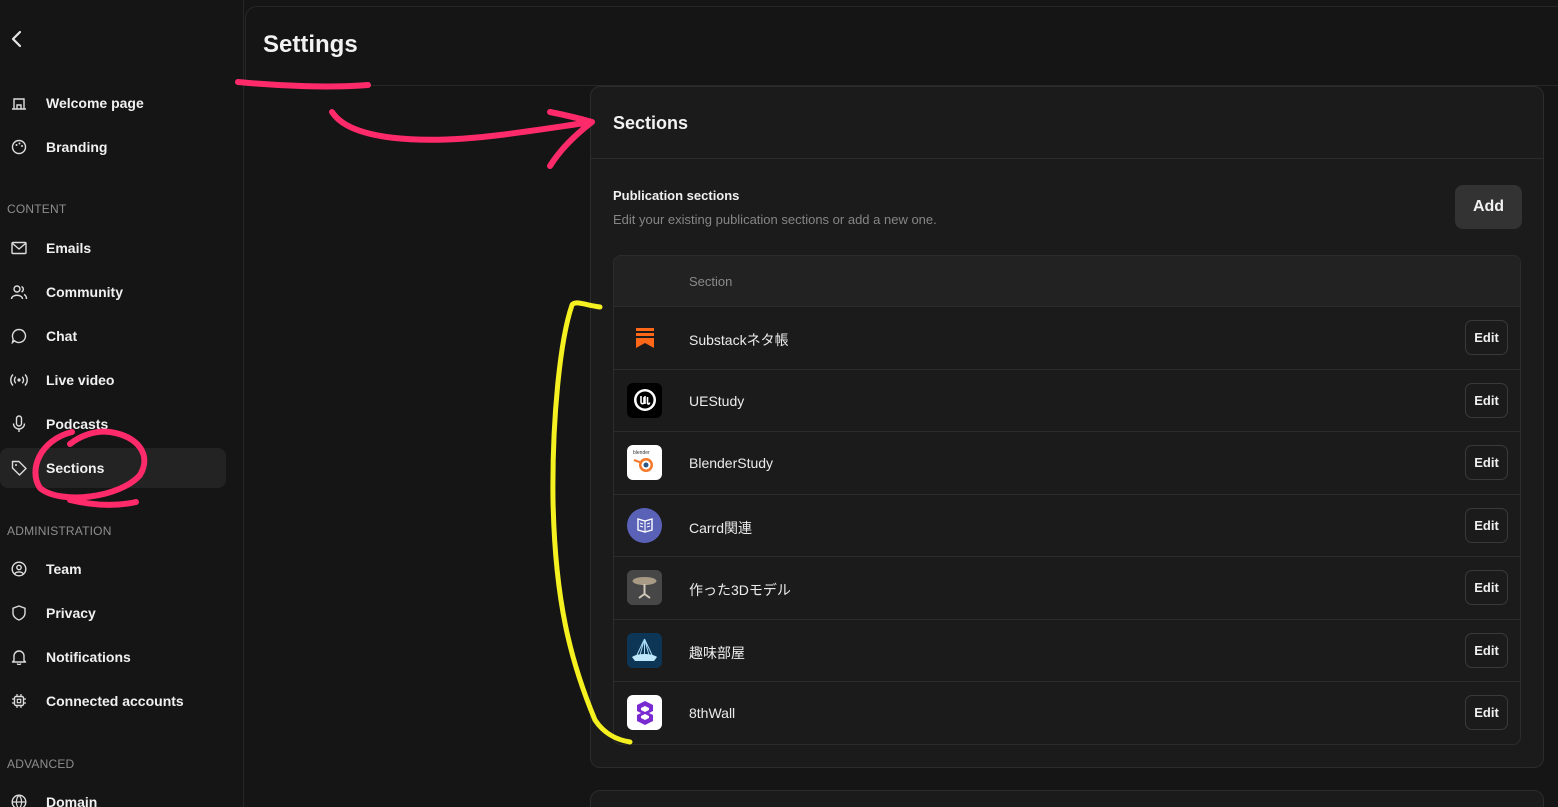  Describe the element at coordinates (644, 400) in the screenshot. I see `unreal-logo-icon` at that location.